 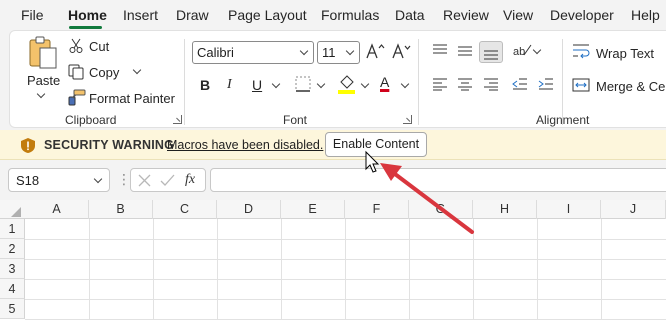 What do you see at coordinates (563, 120) in the screenshot?
I see `alignment-group-label: Alignment` at bounding box center [563, 120].